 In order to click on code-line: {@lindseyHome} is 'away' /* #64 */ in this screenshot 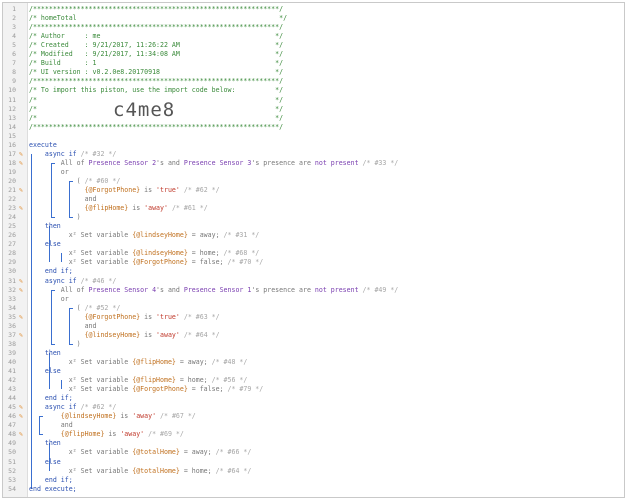, I will do `click(124, 335)`.